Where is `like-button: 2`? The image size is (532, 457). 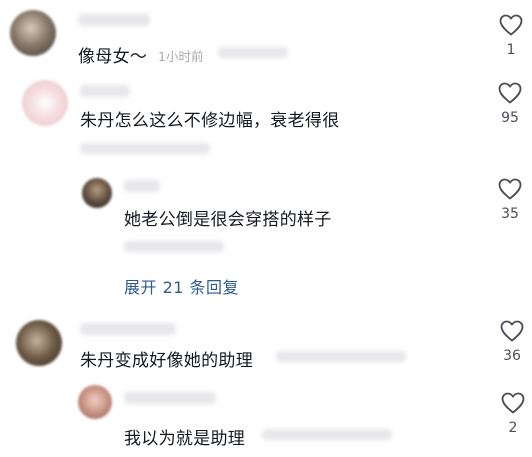 like-button: 2 is located at coordinates (512, 414).